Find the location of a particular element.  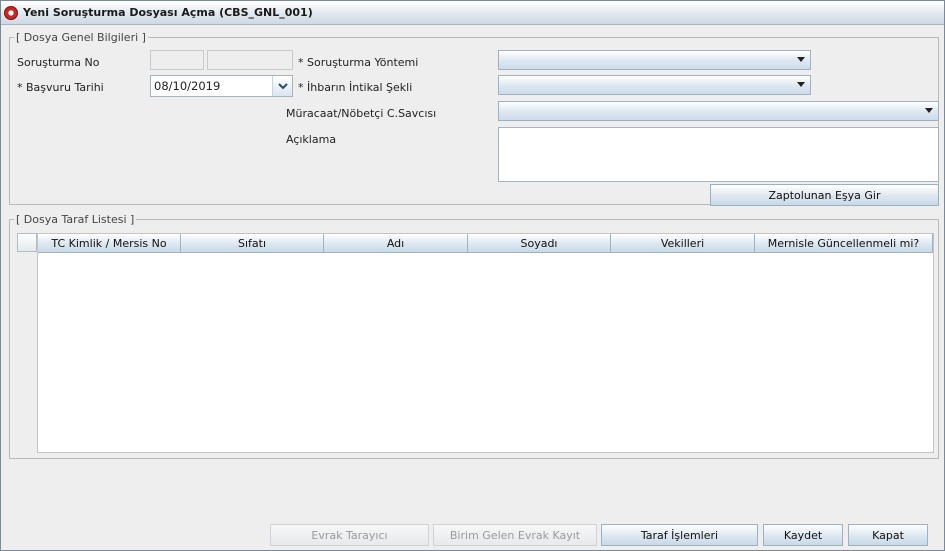

sorusturma-yontemi-label: * Soruşturma Yöntemi is located at coordinates (358, 62).